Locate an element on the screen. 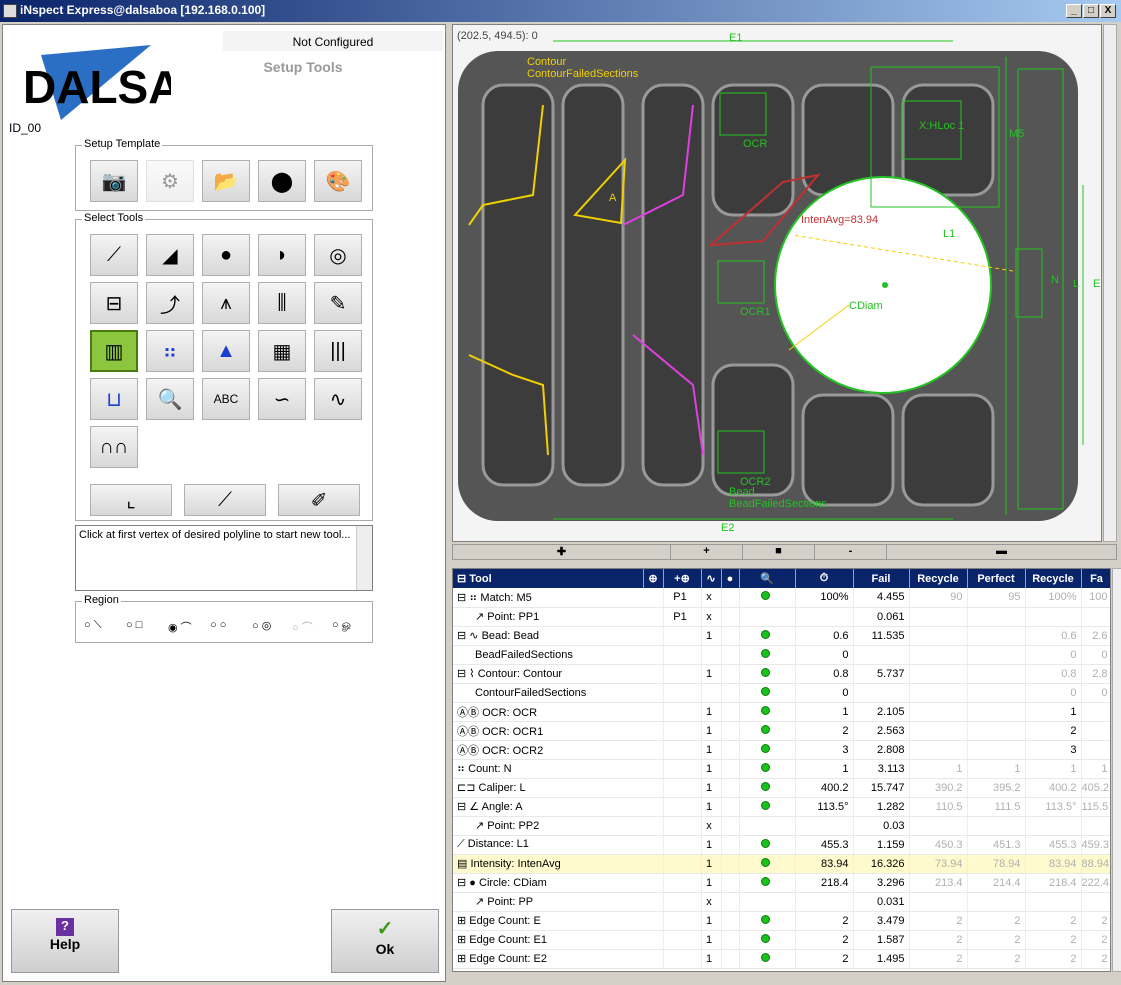 This screenshot has height=985, width=1121. eraser-tool-icon: ✐ is located at coordinates (319, 500).